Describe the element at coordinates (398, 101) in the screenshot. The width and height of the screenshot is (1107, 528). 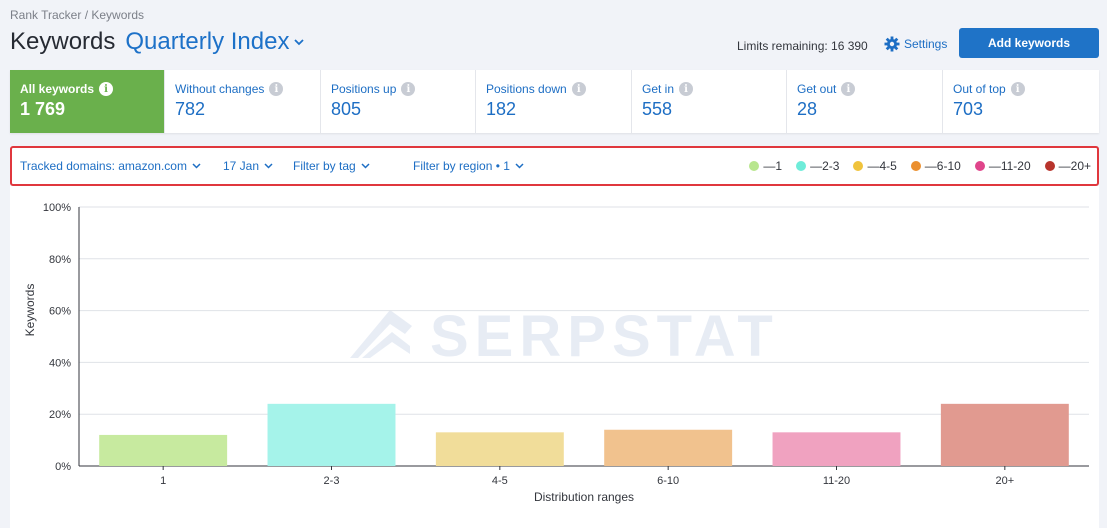
I see `tab-positions-up: Positions up i 805` at that location.